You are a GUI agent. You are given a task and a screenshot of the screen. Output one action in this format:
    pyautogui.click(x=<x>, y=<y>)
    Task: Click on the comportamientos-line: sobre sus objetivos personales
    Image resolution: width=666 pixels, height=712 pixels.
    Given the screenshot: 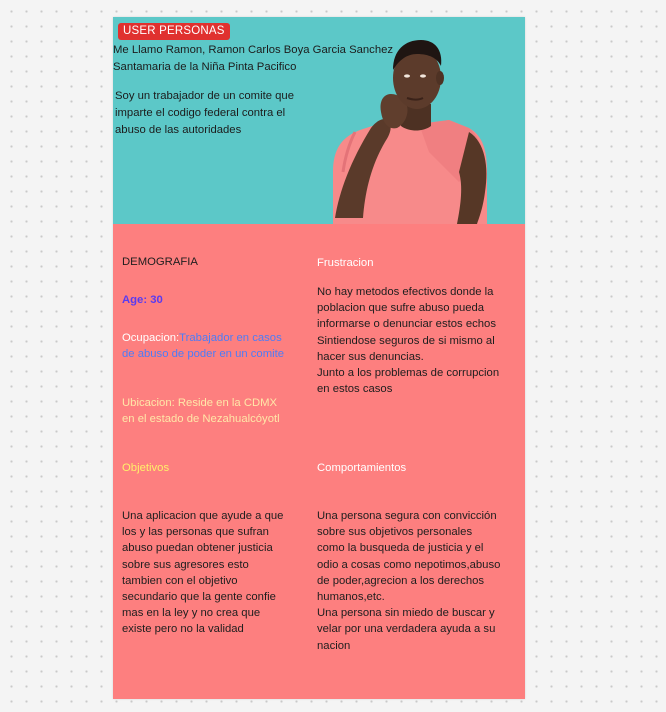 What is the action you would take?
    pyautogui.click(x=395, y=532)
    